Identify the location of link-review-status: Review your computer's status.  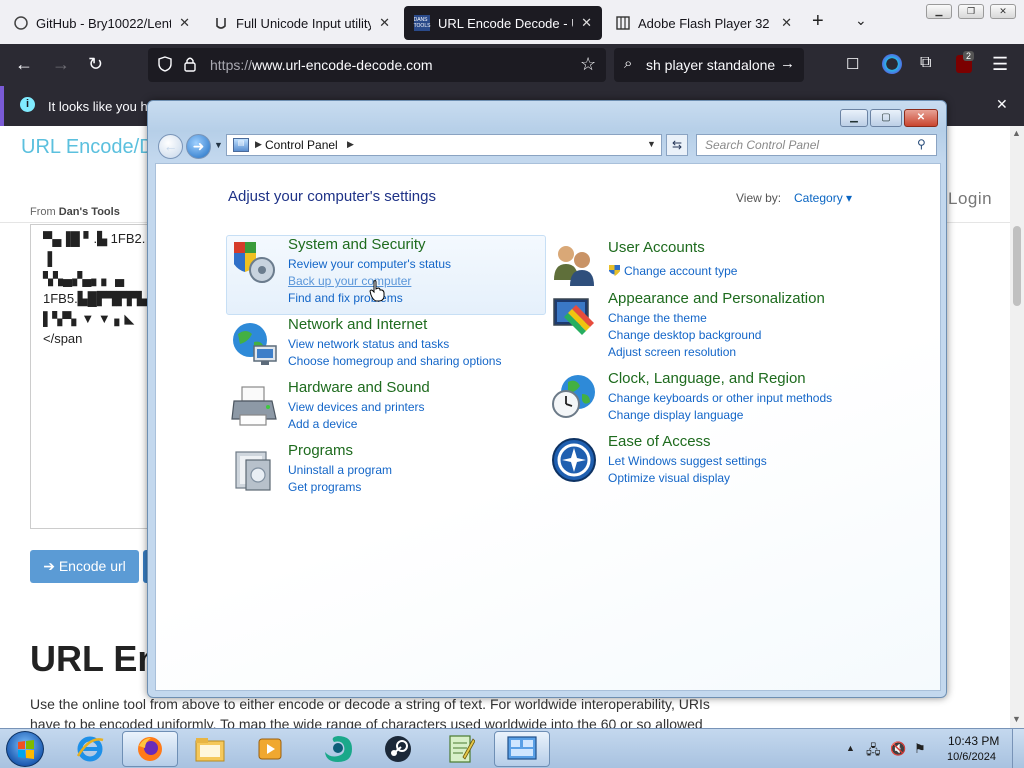
(369, 264).